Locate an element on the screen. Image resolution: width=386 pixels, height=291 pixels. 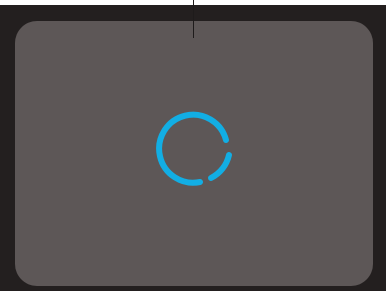
spinner-tail-arc is located at coordinates (220, 166).